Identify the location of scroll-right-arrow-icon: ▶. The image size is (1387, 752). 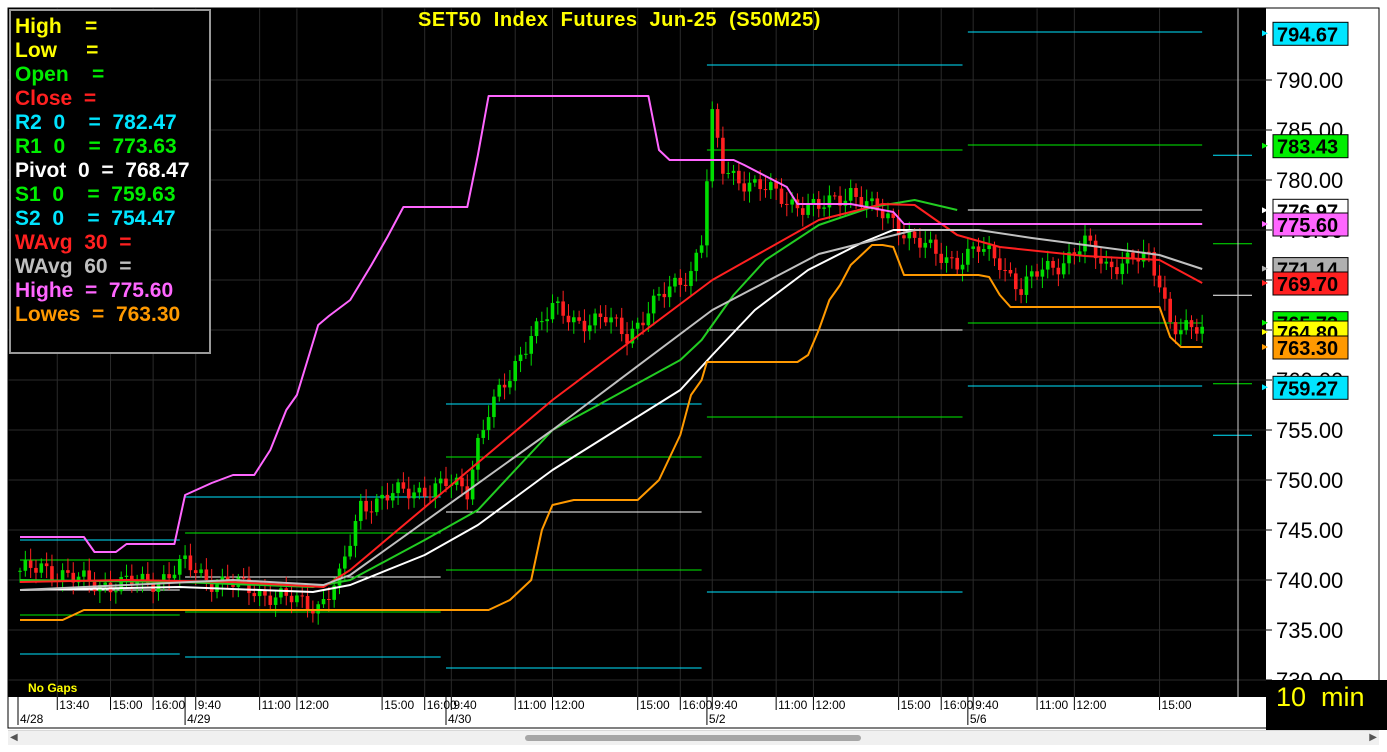
(1373, 737).